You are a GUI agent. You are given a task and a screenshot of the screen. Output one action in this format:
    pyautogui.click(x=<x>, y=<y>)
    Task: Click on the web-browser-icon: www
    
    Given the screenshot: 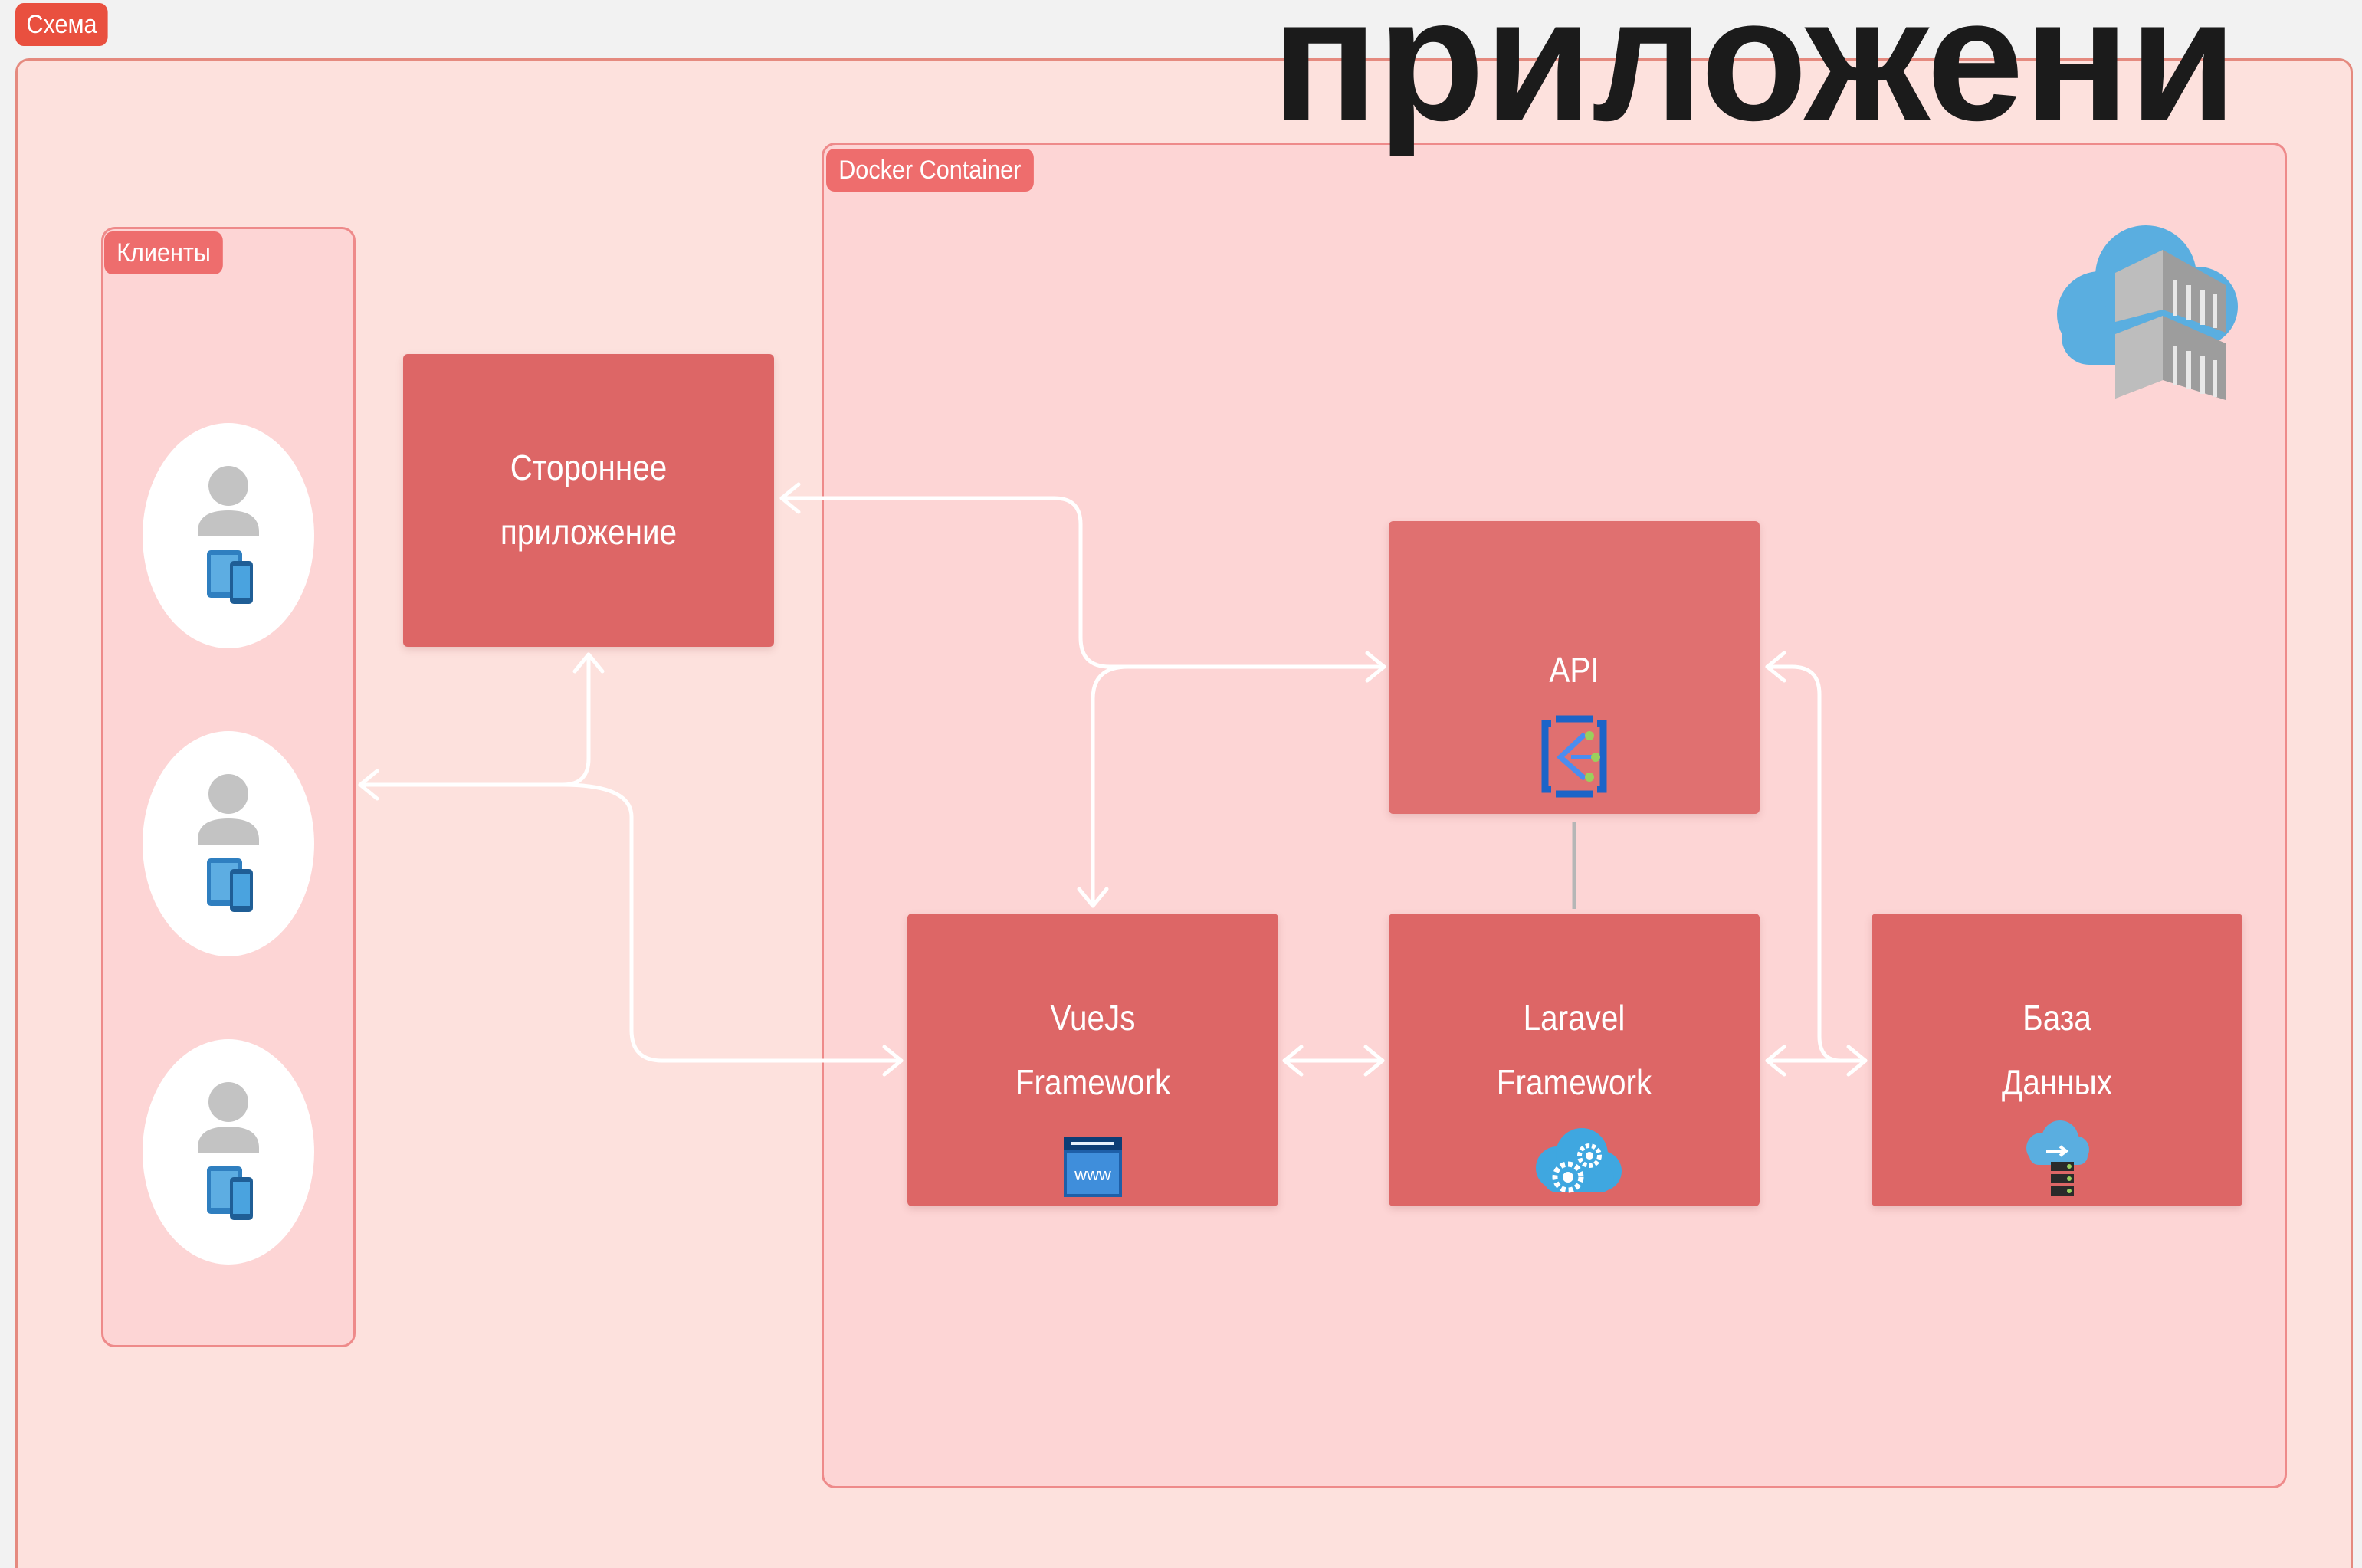 What is the action you would take?
    pyautogui.click(x=1093, y=1167)
    